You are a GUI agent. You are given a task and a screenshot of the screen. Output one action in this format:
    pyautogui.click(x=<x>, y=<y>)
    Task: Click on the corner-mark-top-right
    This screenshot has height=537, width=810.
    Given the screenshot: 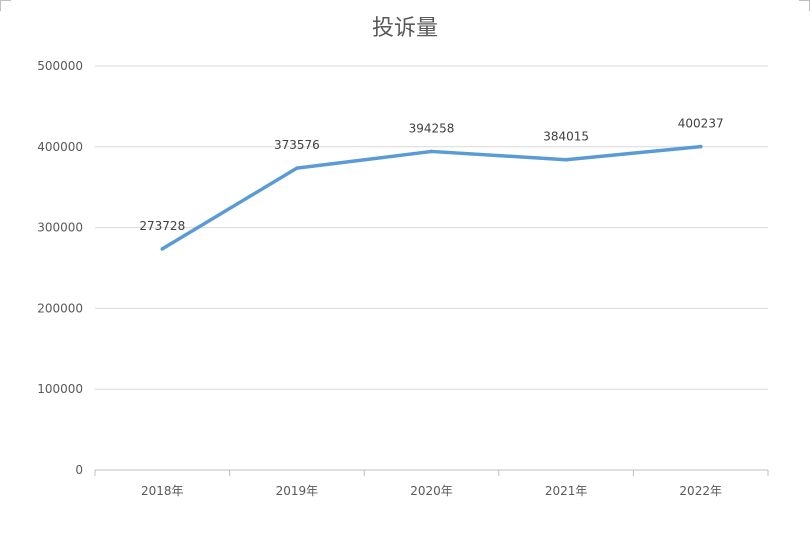 What is the action you would take?
    pyautogui.click(x=804, y=5)
    